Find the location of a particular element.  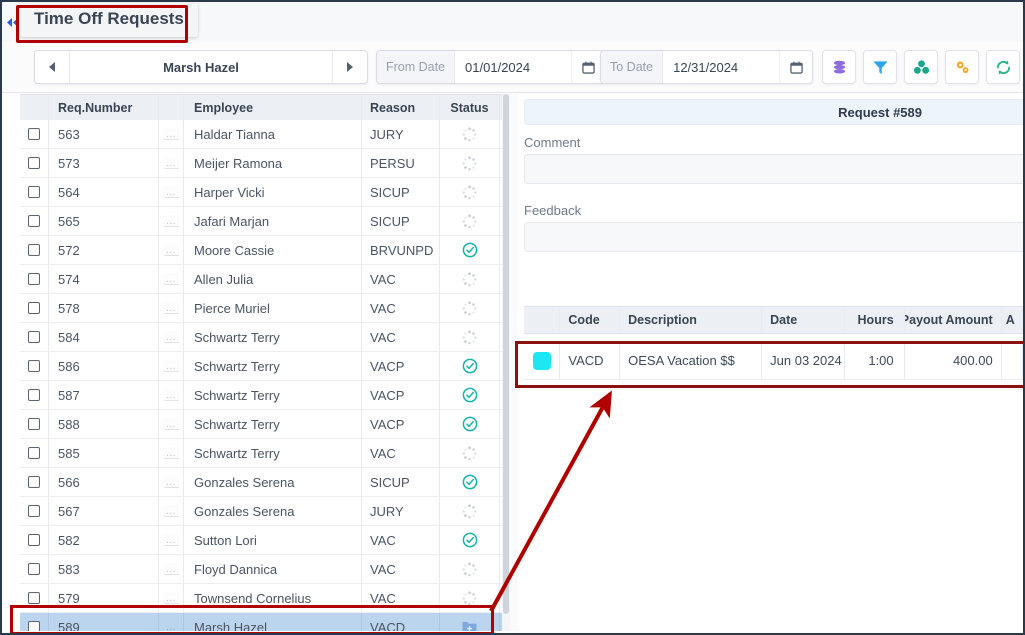

column-header-status: Status is located at coordinates (470, 108).